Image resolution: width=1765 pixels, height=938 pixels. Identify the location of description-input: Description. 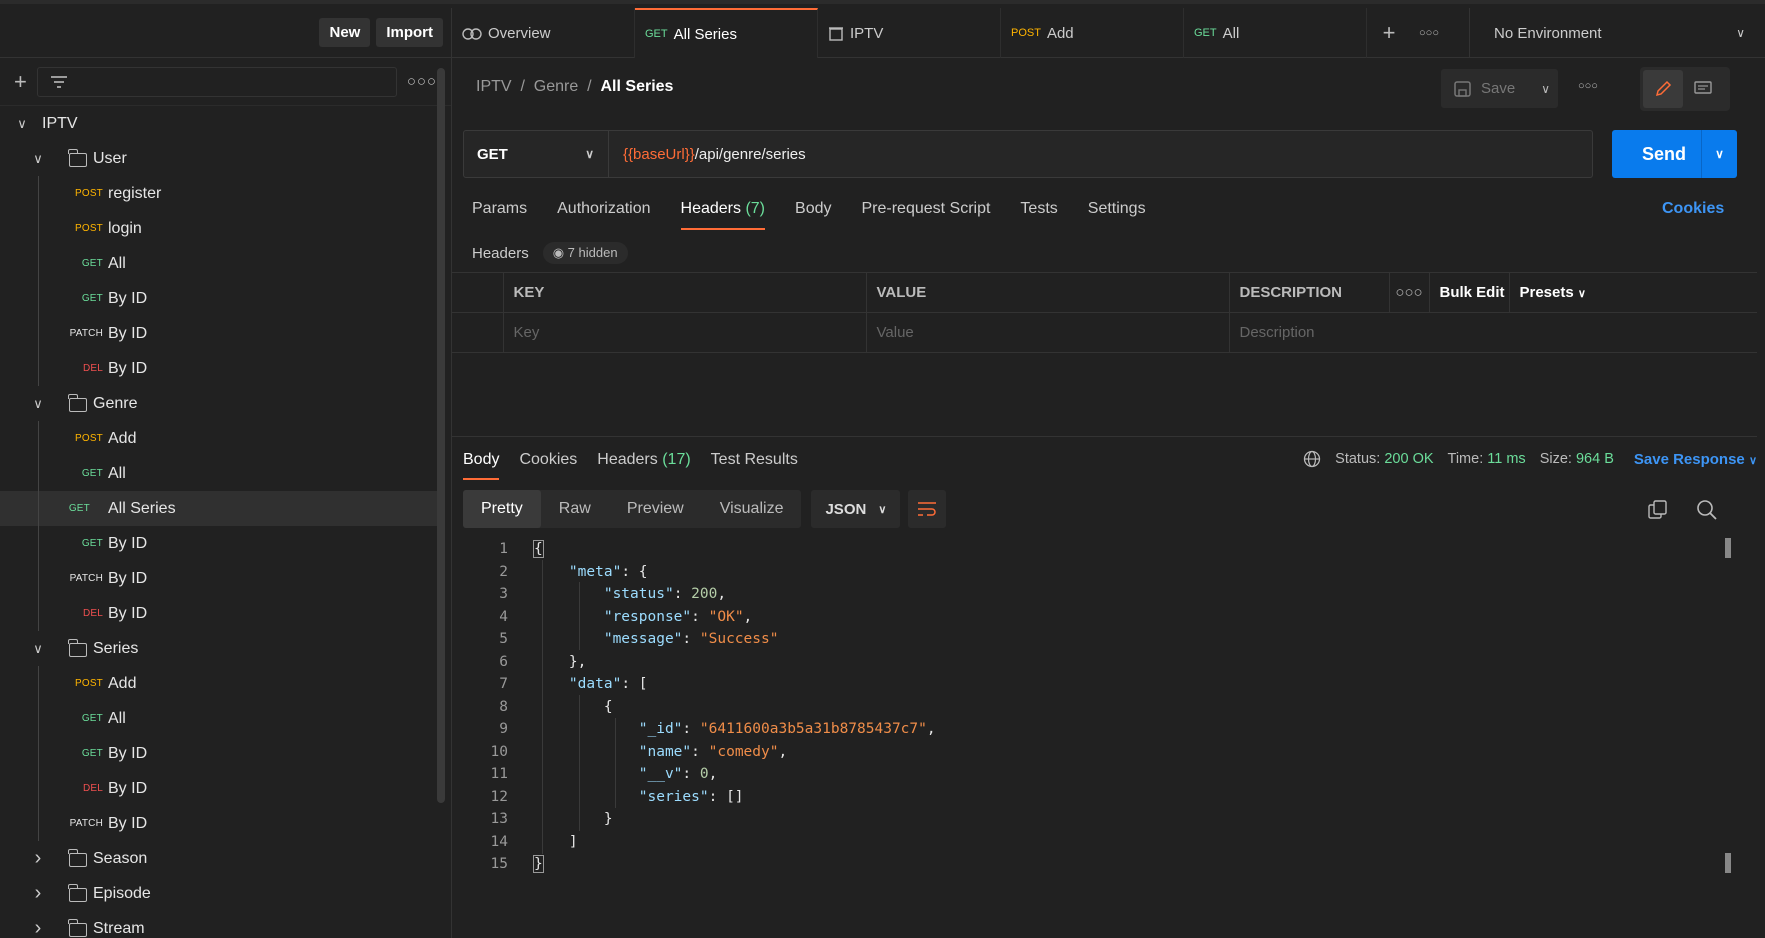
(1492, 332).